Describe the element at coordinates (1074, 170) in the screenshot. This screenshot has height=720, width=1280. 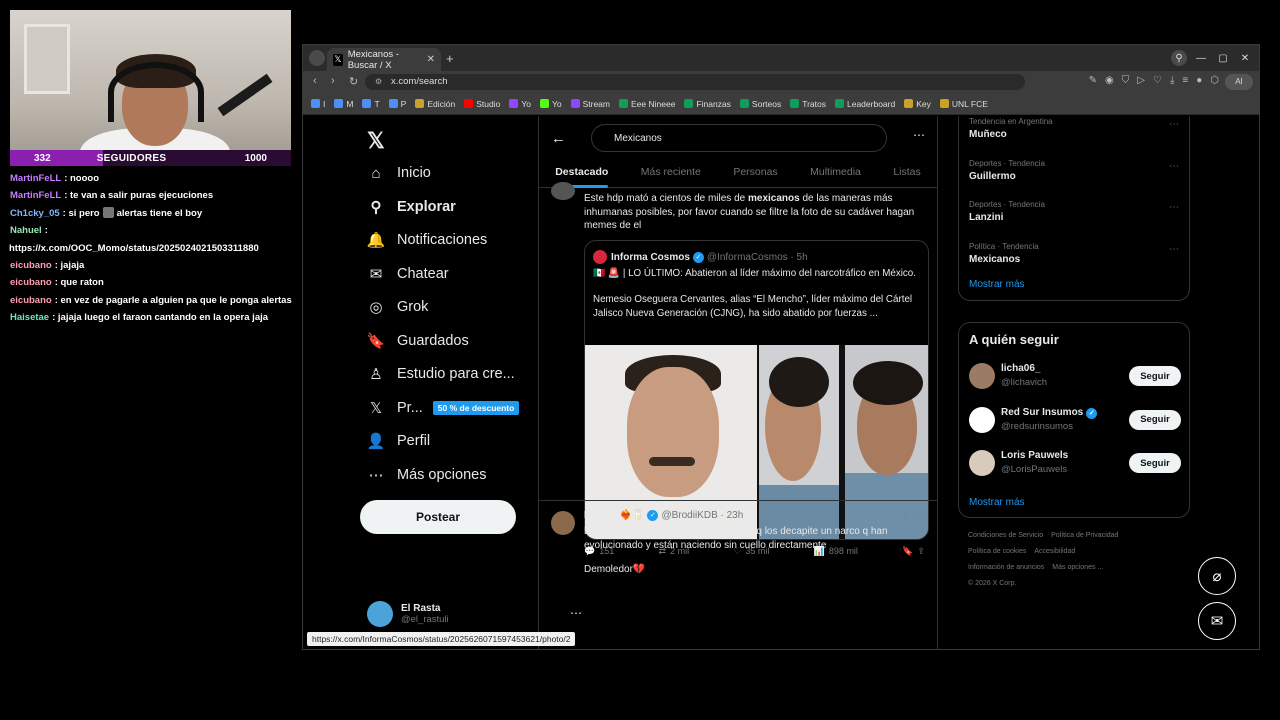
I see `trend-item: Deportes · Tendencia Guillermo ⋯` at that location.